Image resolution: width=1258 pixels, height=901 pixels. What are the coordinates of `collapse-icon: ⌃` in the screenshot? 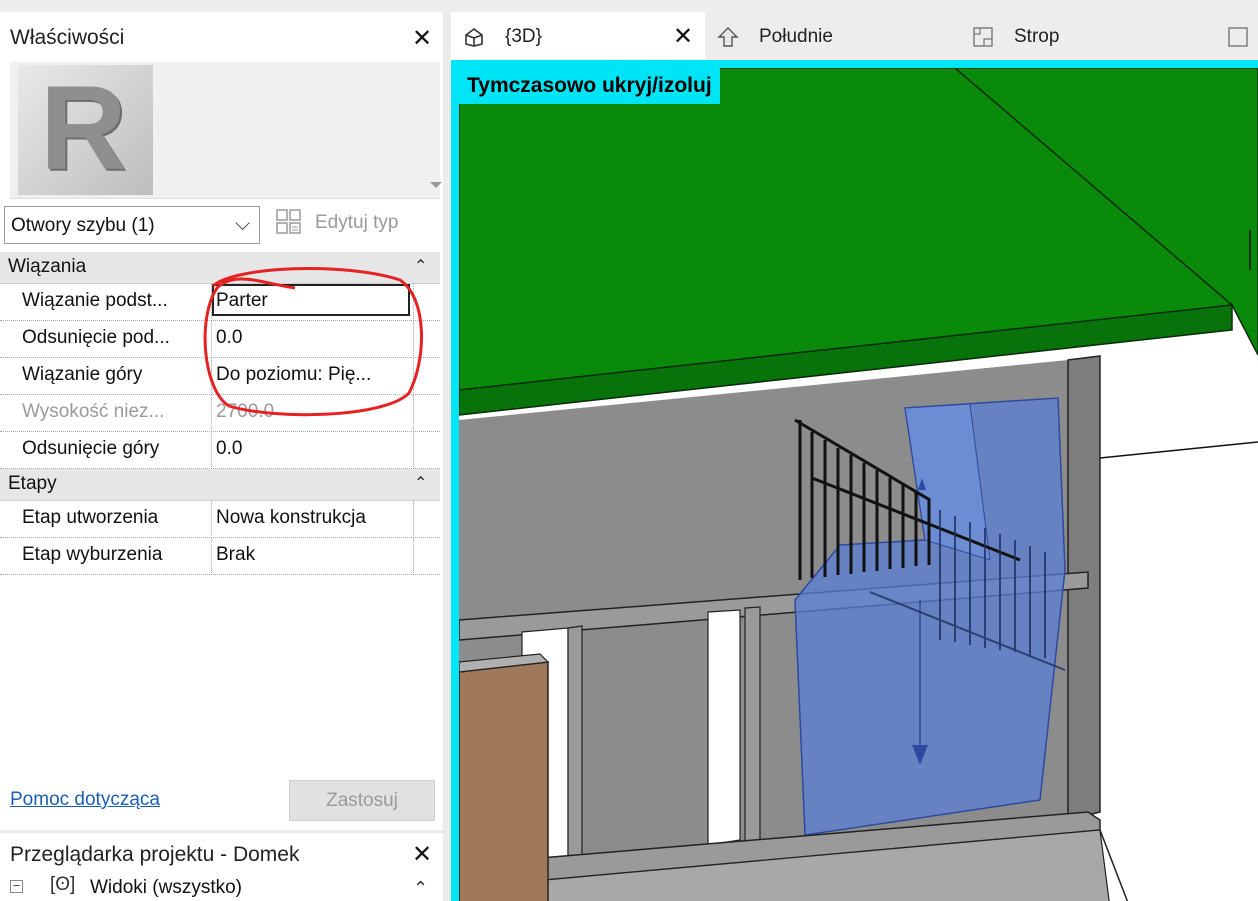 It's located at (420, 483).